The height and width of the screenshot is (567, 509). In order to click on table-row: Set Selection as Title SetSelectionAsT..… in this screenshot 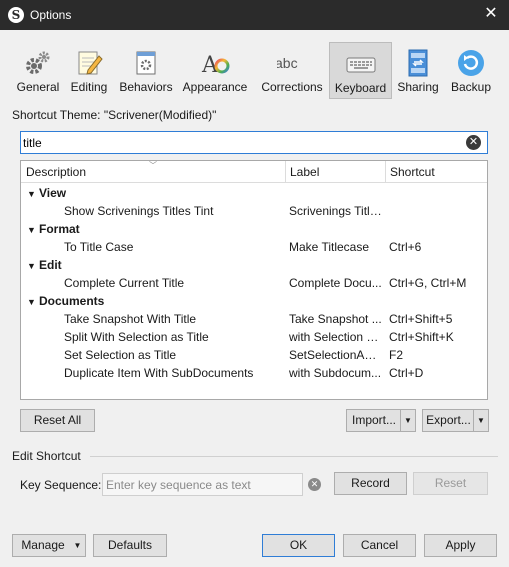, I will do `click(254, 357)`.